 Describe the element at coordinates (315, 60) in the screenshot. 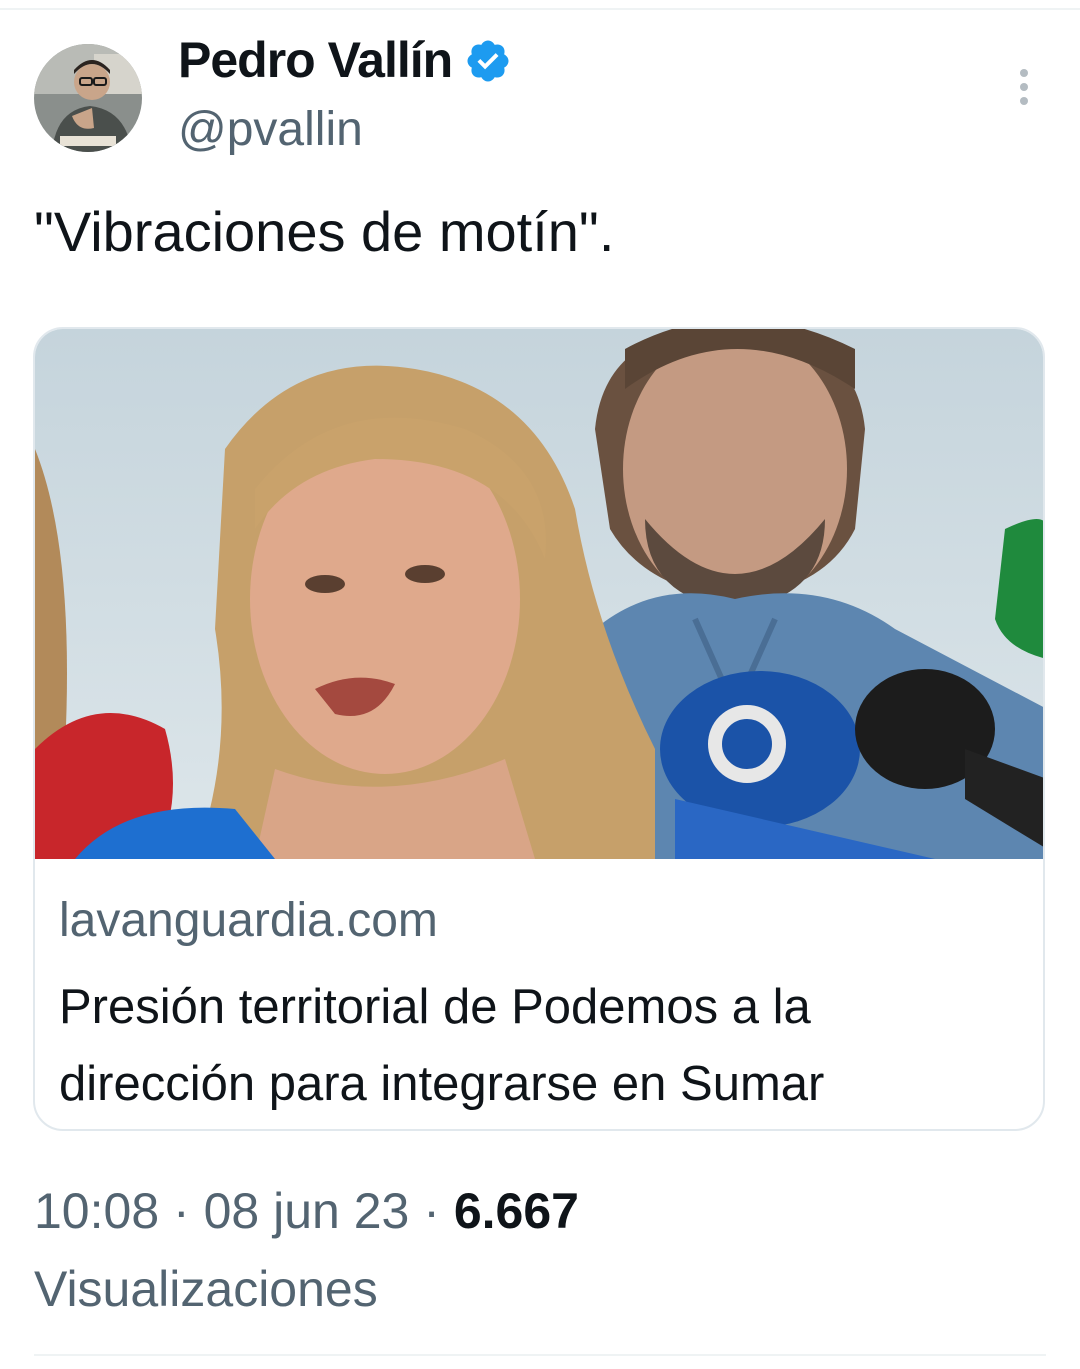

I see `author-name: Pedro Vallín` at that location.